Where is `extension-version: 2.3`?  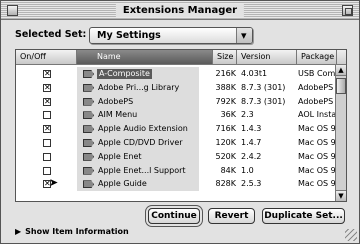
extension-version: 2.3 is located at coordinates (247, 115).